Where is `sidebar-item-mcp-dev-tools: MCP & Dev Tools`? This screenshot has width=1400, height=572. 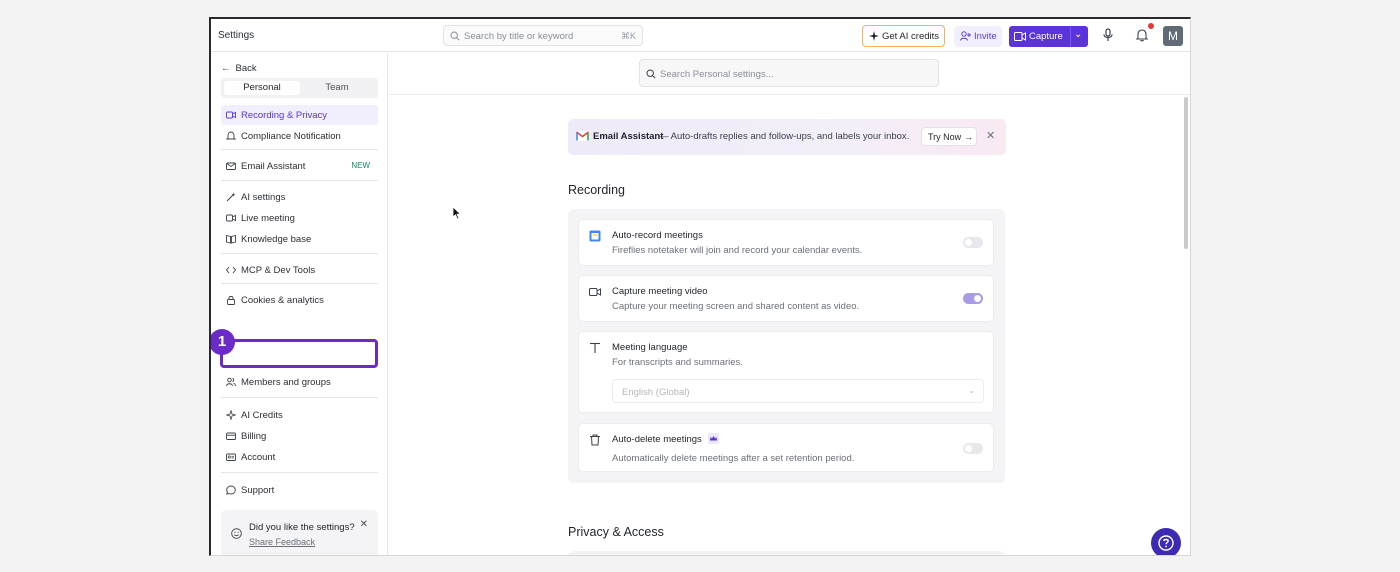 sidebar-item-mcp-dev-tools: MCP & Dev Tools is located at coordinates (299, 270).